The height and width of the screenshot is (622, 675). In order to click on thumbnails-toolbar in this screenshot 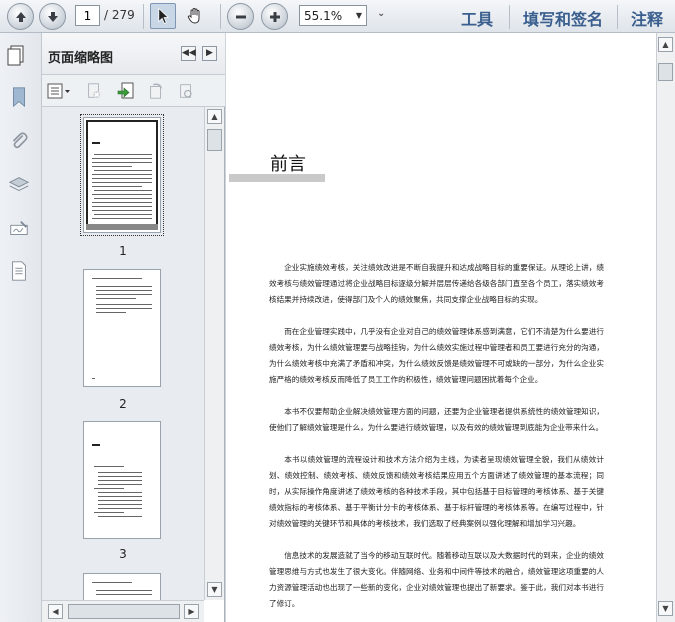, I will do `click(133, 91)`.